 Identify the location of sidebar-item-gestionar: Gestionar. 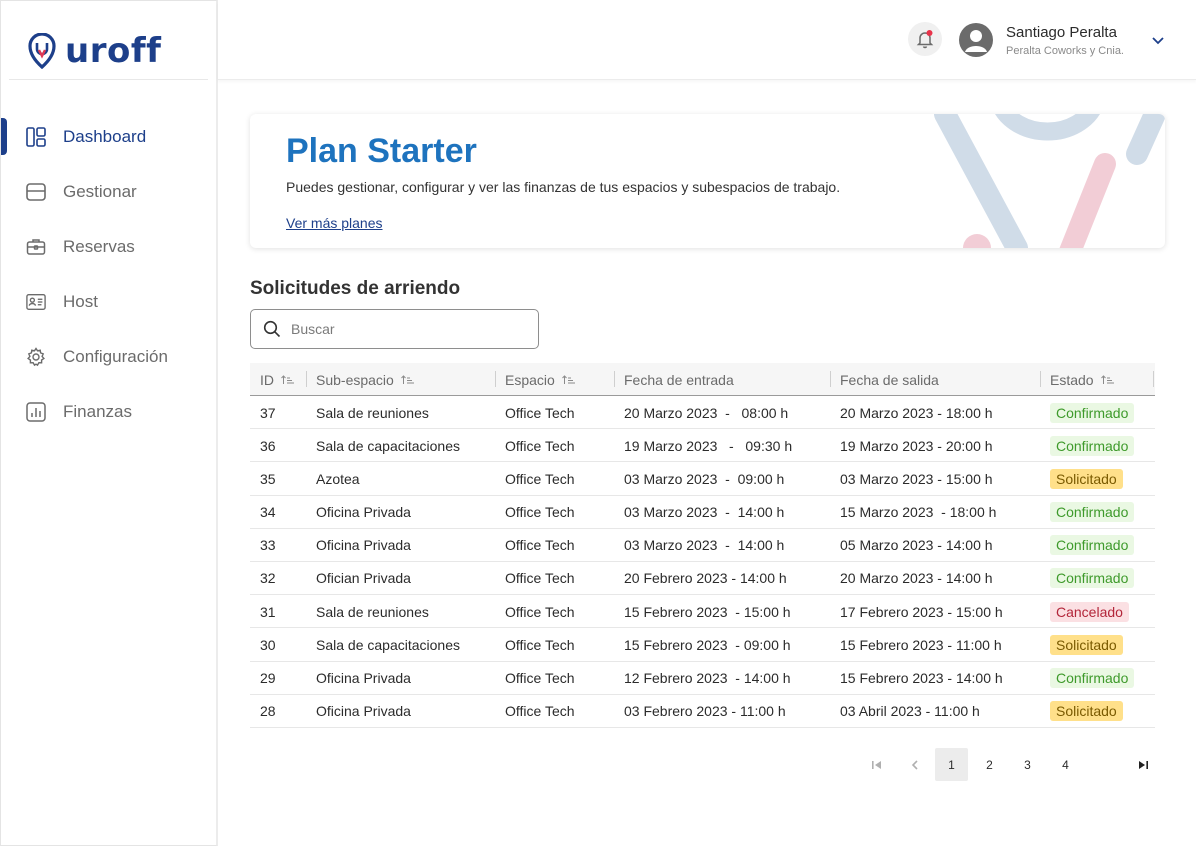
(109, 191).